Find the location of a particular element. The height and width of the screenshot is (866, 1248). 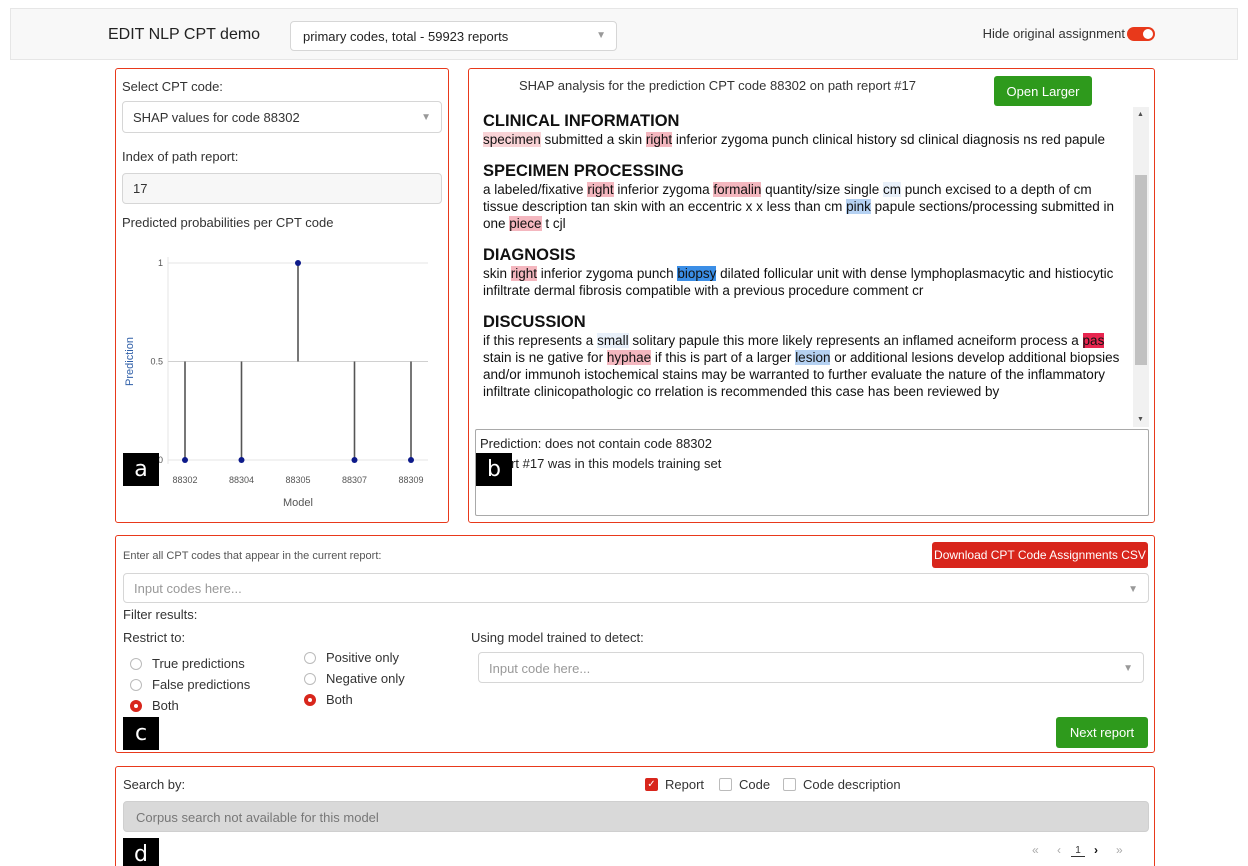

toggle-knob is located at coordinates (1148, 34).